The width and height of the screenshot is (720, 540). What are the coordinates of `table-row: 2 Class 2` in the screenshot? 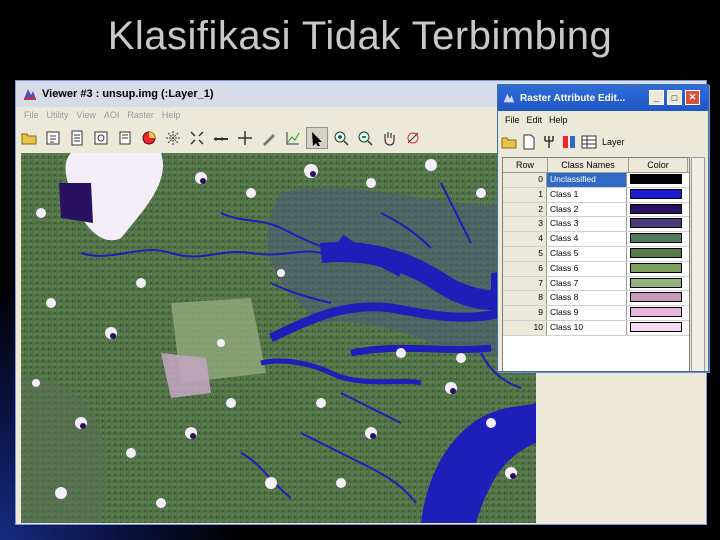 It's located at (596, 210).